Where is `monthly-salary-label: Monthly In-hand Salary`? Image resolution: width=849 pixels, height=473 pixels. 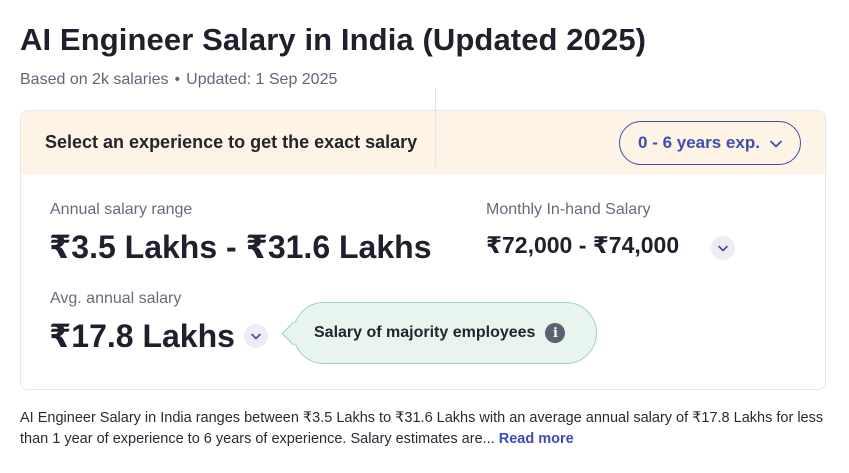
monthly-salary-label: Monthly In-hand Salary is located at coordinates (568, 209).